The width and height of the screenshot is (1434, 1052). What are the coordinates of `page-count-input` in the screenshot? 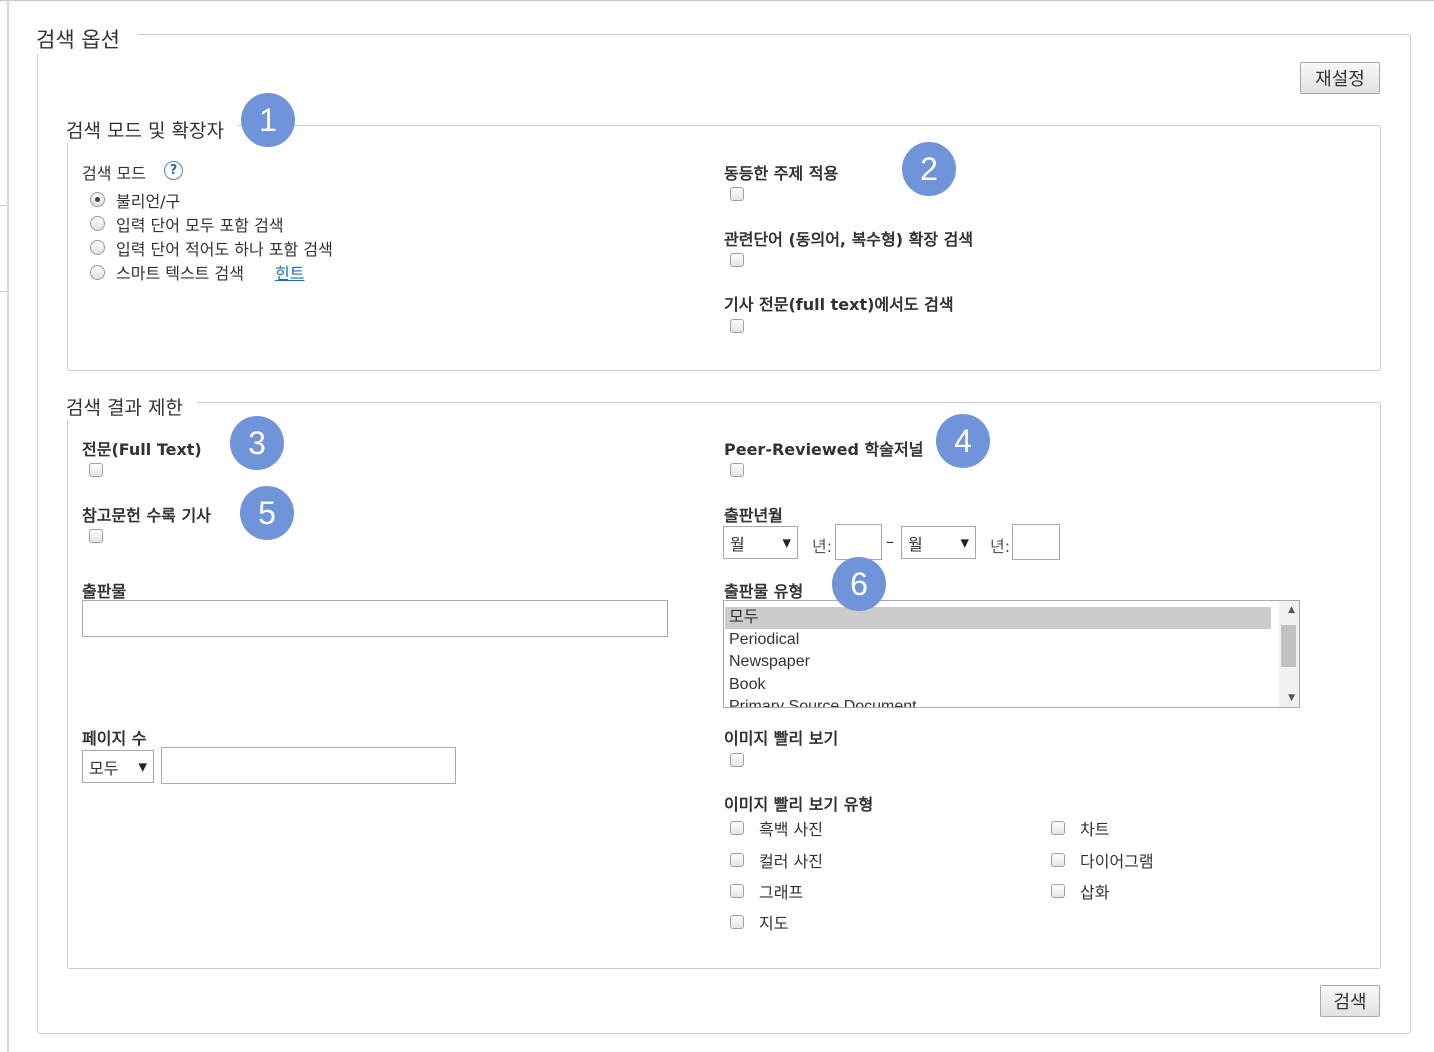 It's located at (308, 765).